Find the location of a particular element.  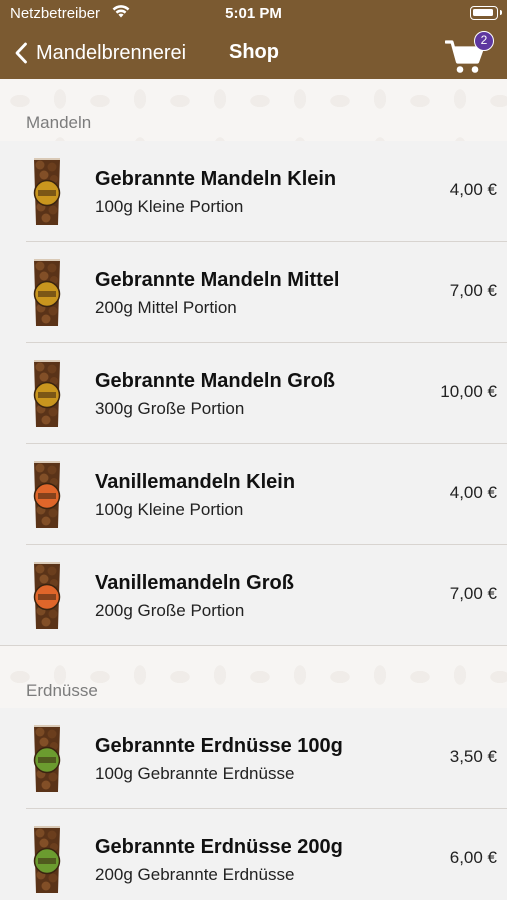

navigation-bar: Mandelbrennerei Shop 2 is located at coordinates (253, 53).